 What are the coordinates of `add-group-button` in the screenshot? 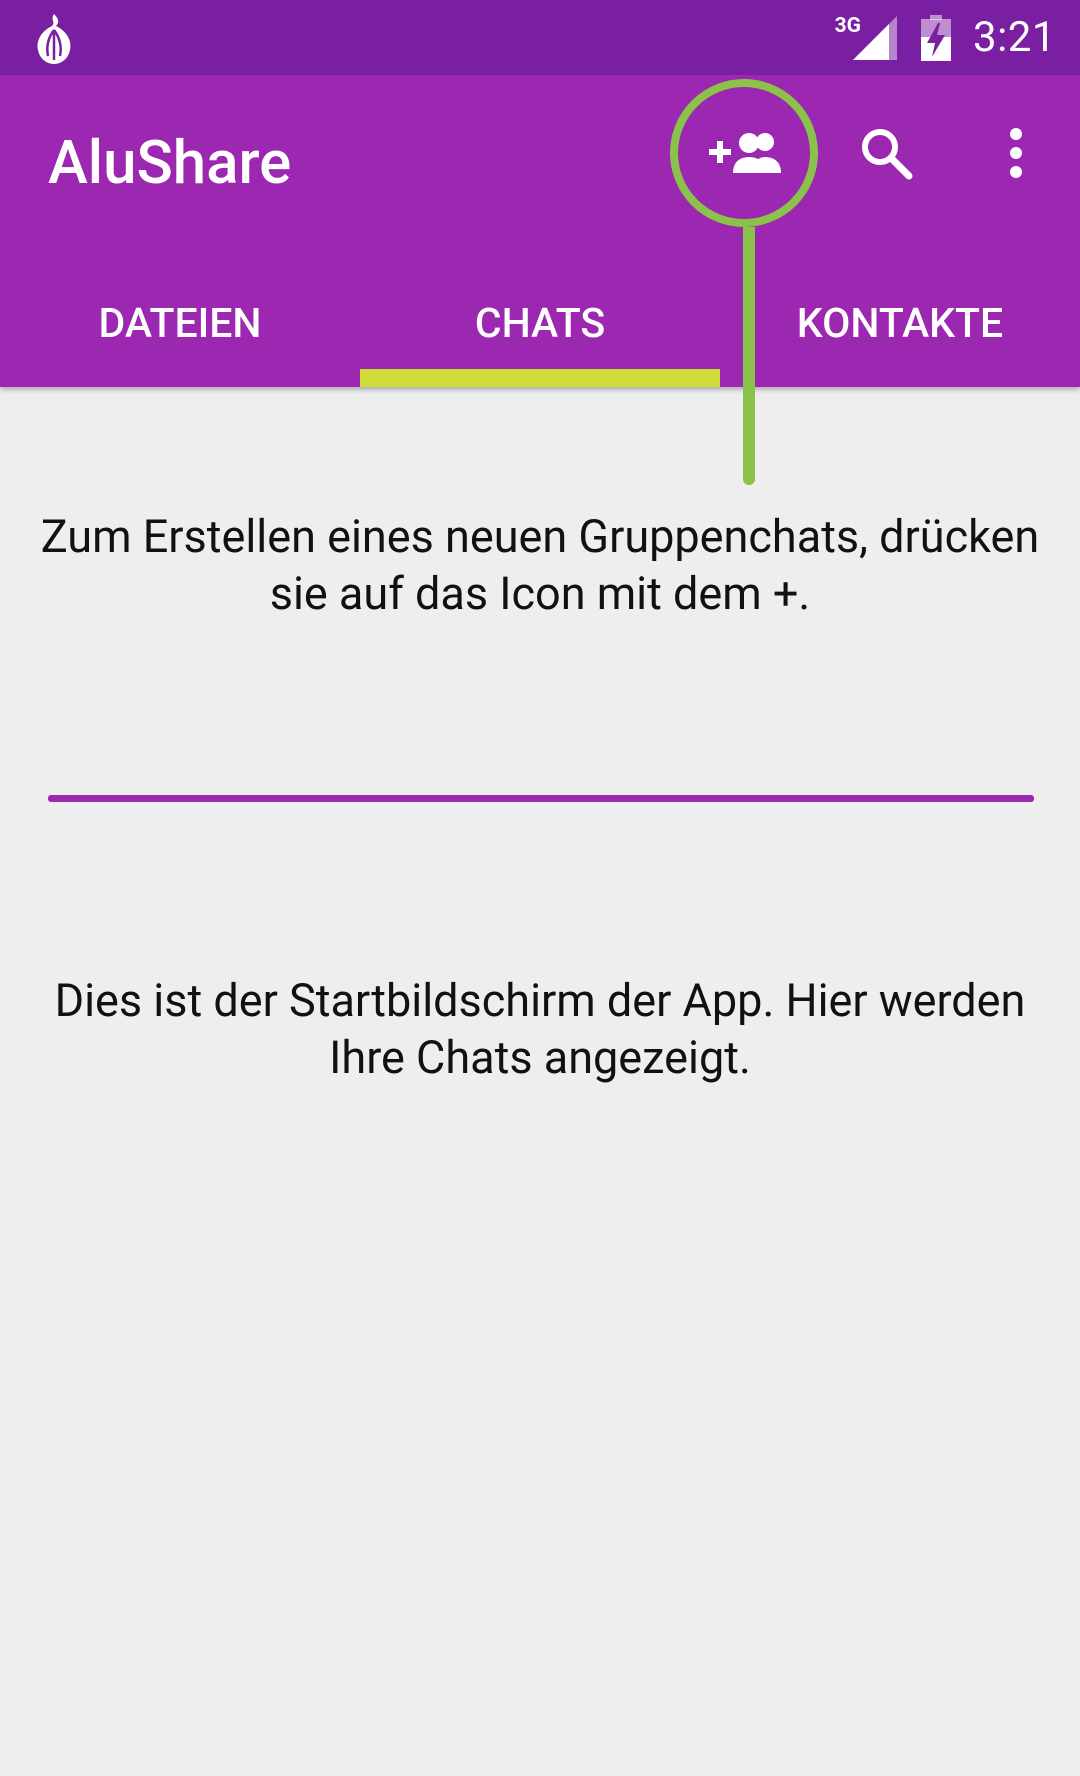 It's located at (745, 153).